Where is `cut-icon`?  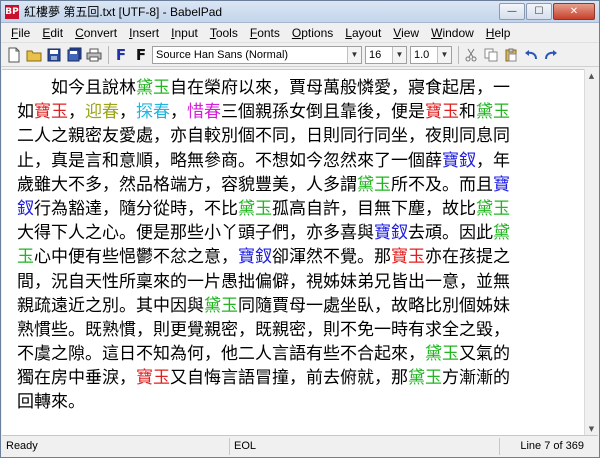 cut-icon is located at coordinates (471, 55).